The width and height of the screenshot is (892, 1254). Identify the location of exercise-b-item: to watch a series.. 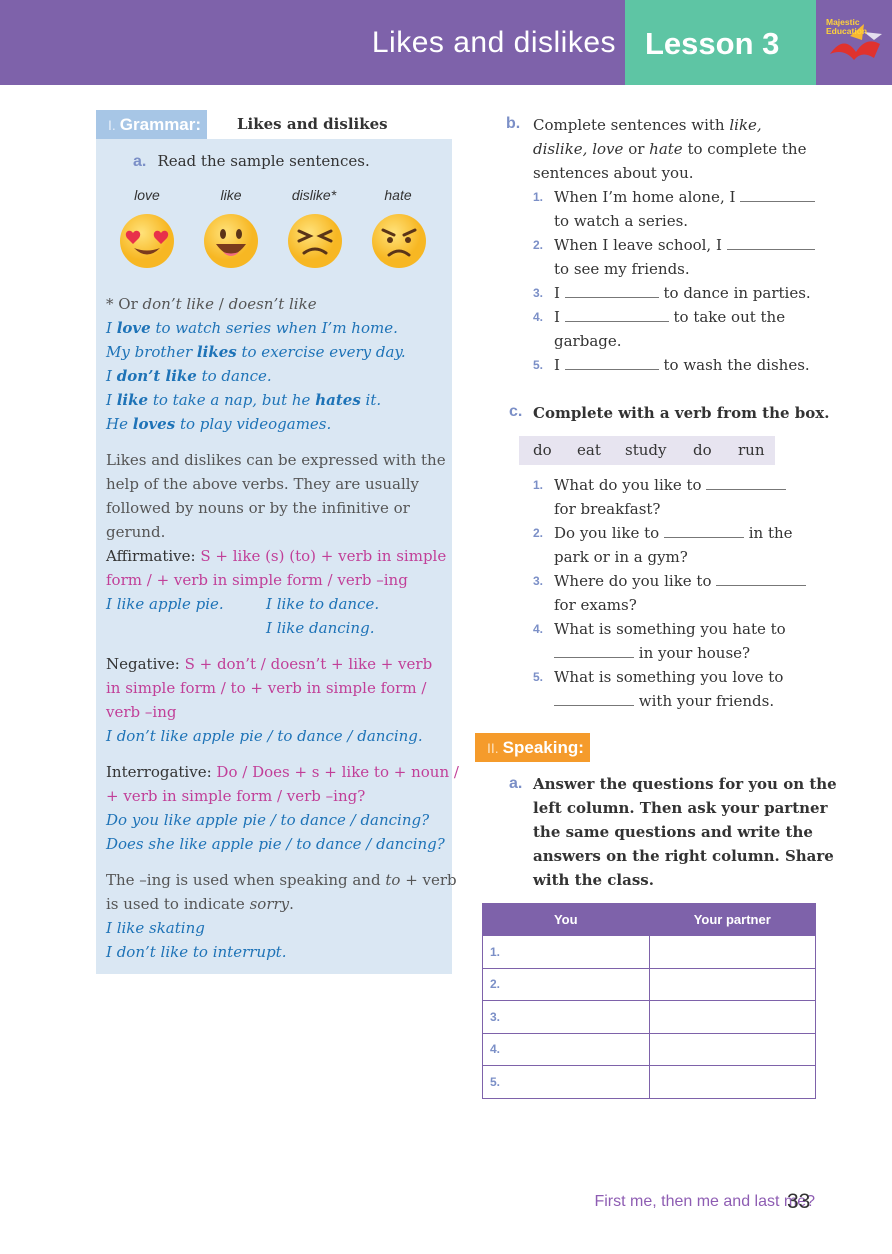
(621, 221).